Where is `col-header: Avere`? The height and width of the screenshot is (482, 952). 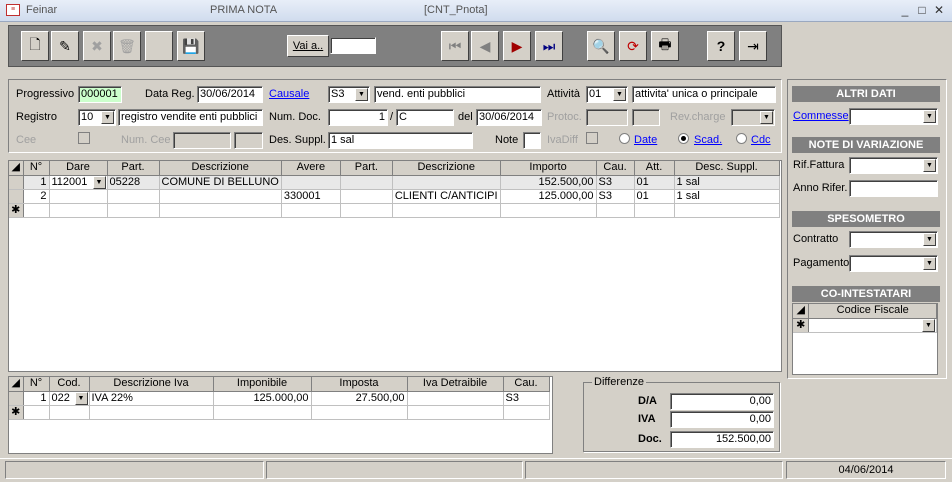
col-header: Avere is located at coordinates (311, 168).